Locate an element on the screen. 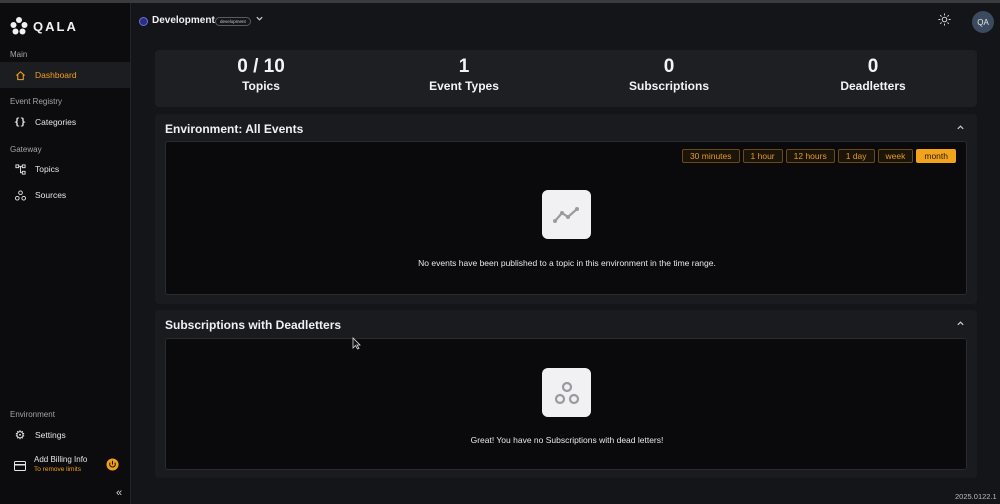  stat-label: Subscriptions is located at coordinates (668, 86).